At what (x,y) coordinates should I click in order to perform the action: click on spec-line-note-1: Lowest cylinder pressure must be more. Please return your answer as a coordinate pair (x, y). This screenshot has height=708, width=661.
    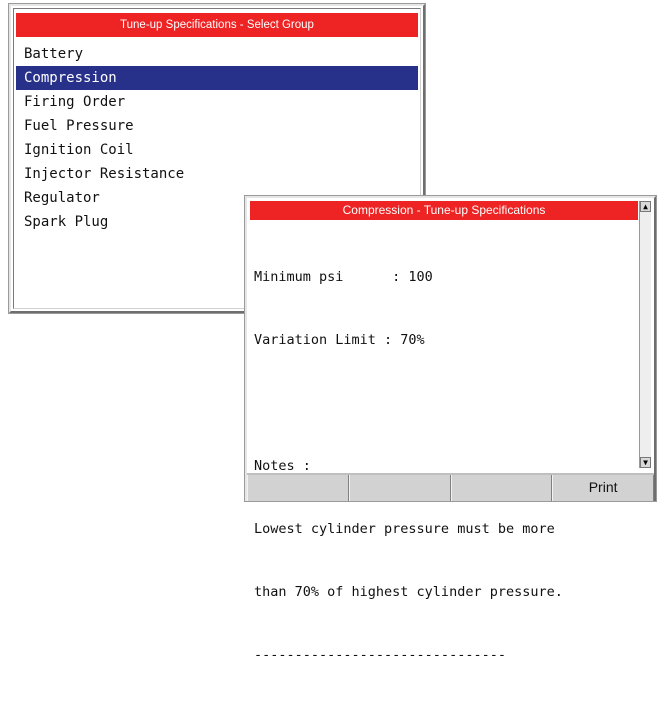
    Looking at the image, I should click on (404, 529).